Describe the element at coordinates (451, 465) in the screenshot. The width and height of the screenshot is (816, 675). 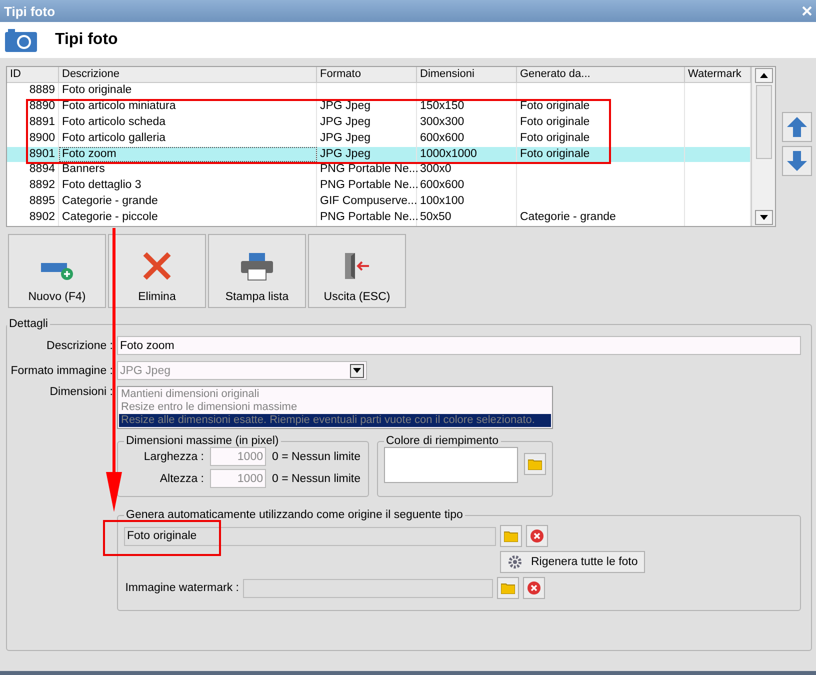
I see `color-swatch` at that location.